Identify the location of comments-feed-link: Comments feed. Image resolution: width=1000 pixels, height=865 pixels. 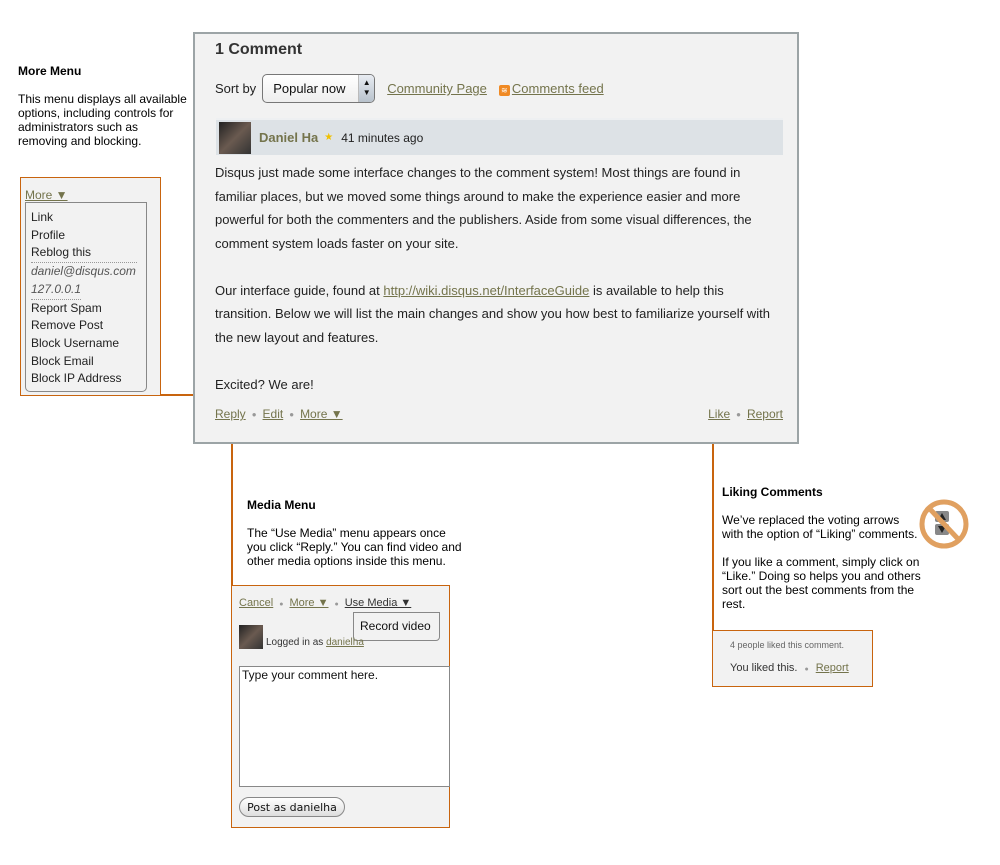
(558, 88).